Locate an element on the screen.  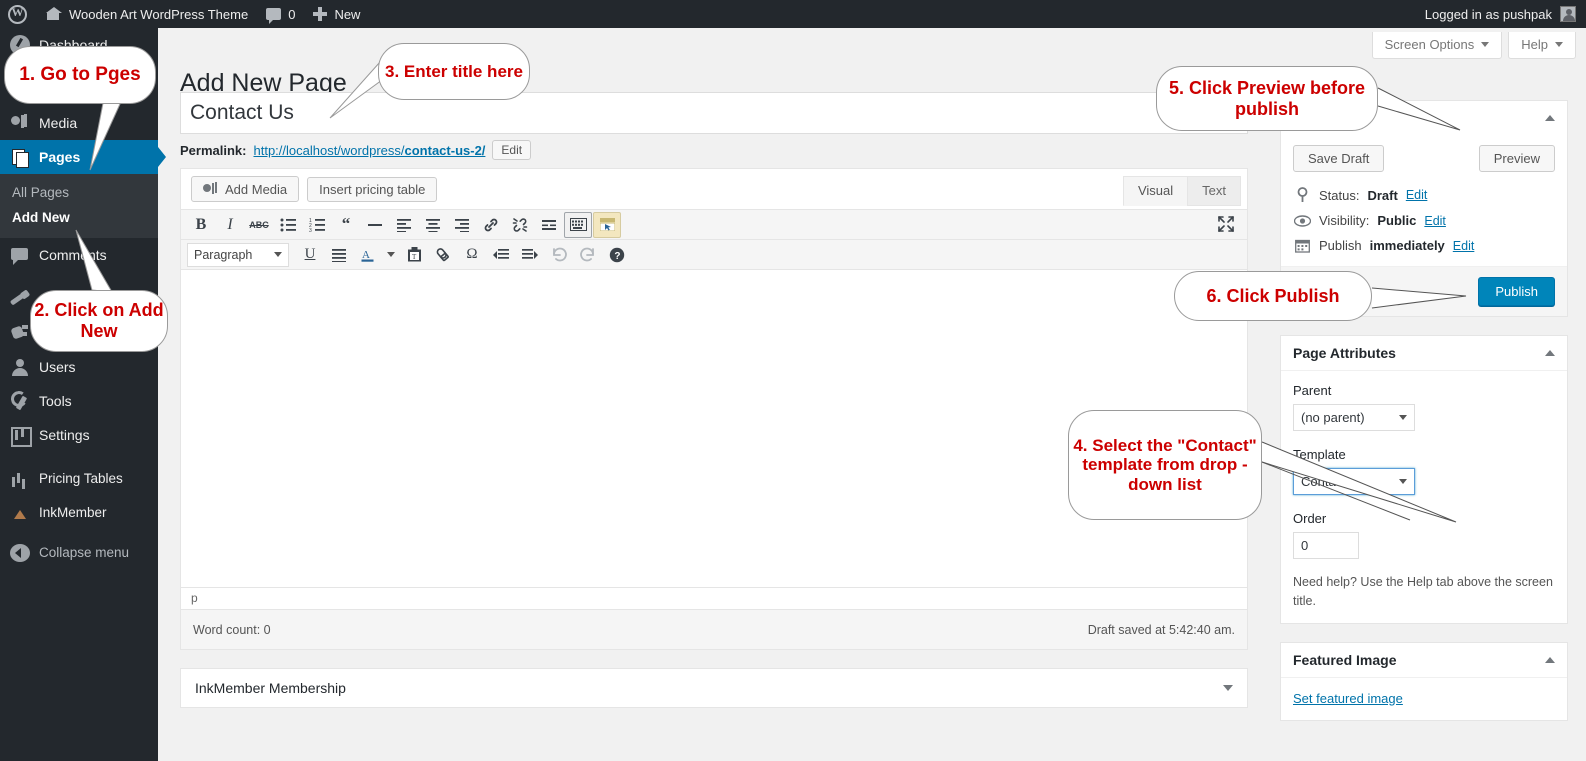
account-menu: Logged in as pushpak is located at coordinates (1505, 14).